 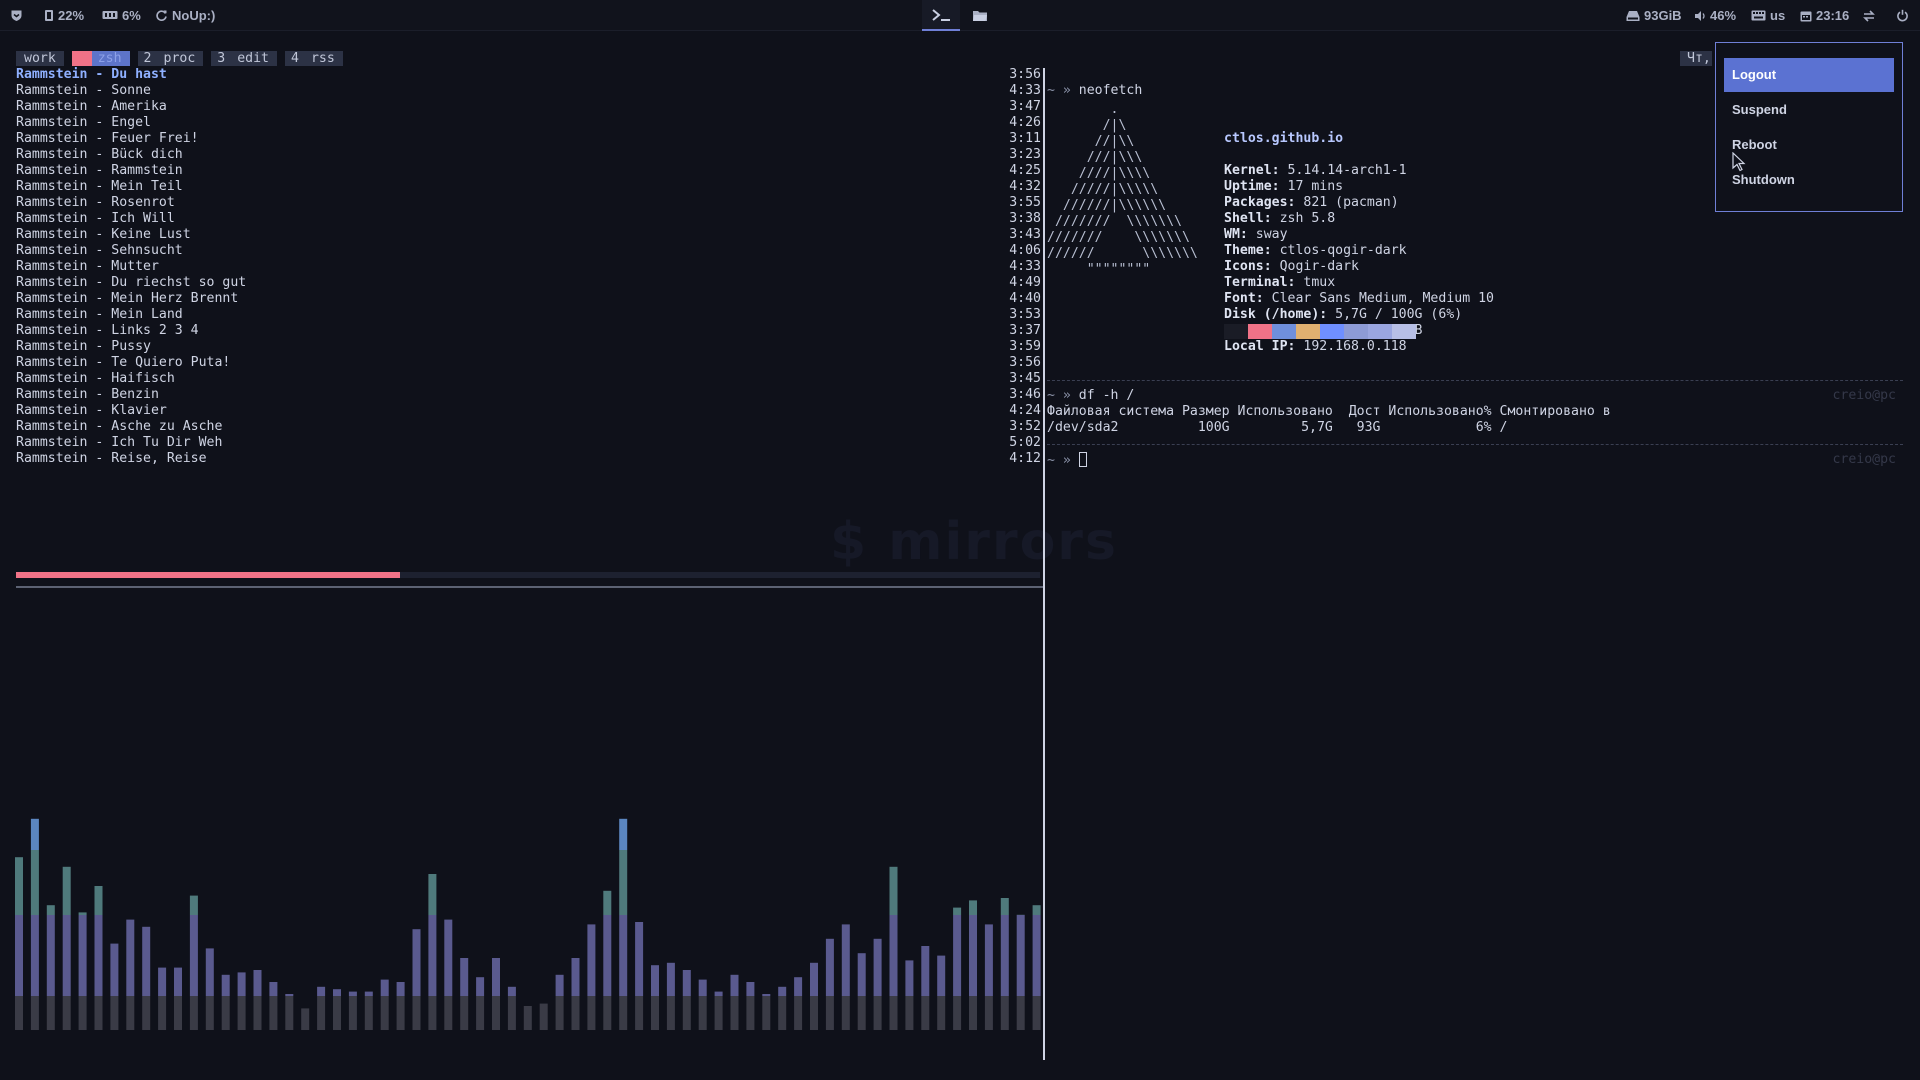 I want to click on clock-indicator: 23:16, so click(x=1824, y=15).